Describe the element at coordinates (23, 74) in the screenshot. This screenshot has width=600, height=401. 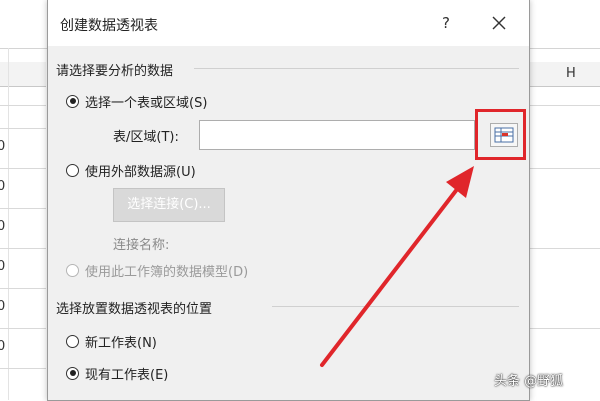
I see `column-header-strip-left` at that location.